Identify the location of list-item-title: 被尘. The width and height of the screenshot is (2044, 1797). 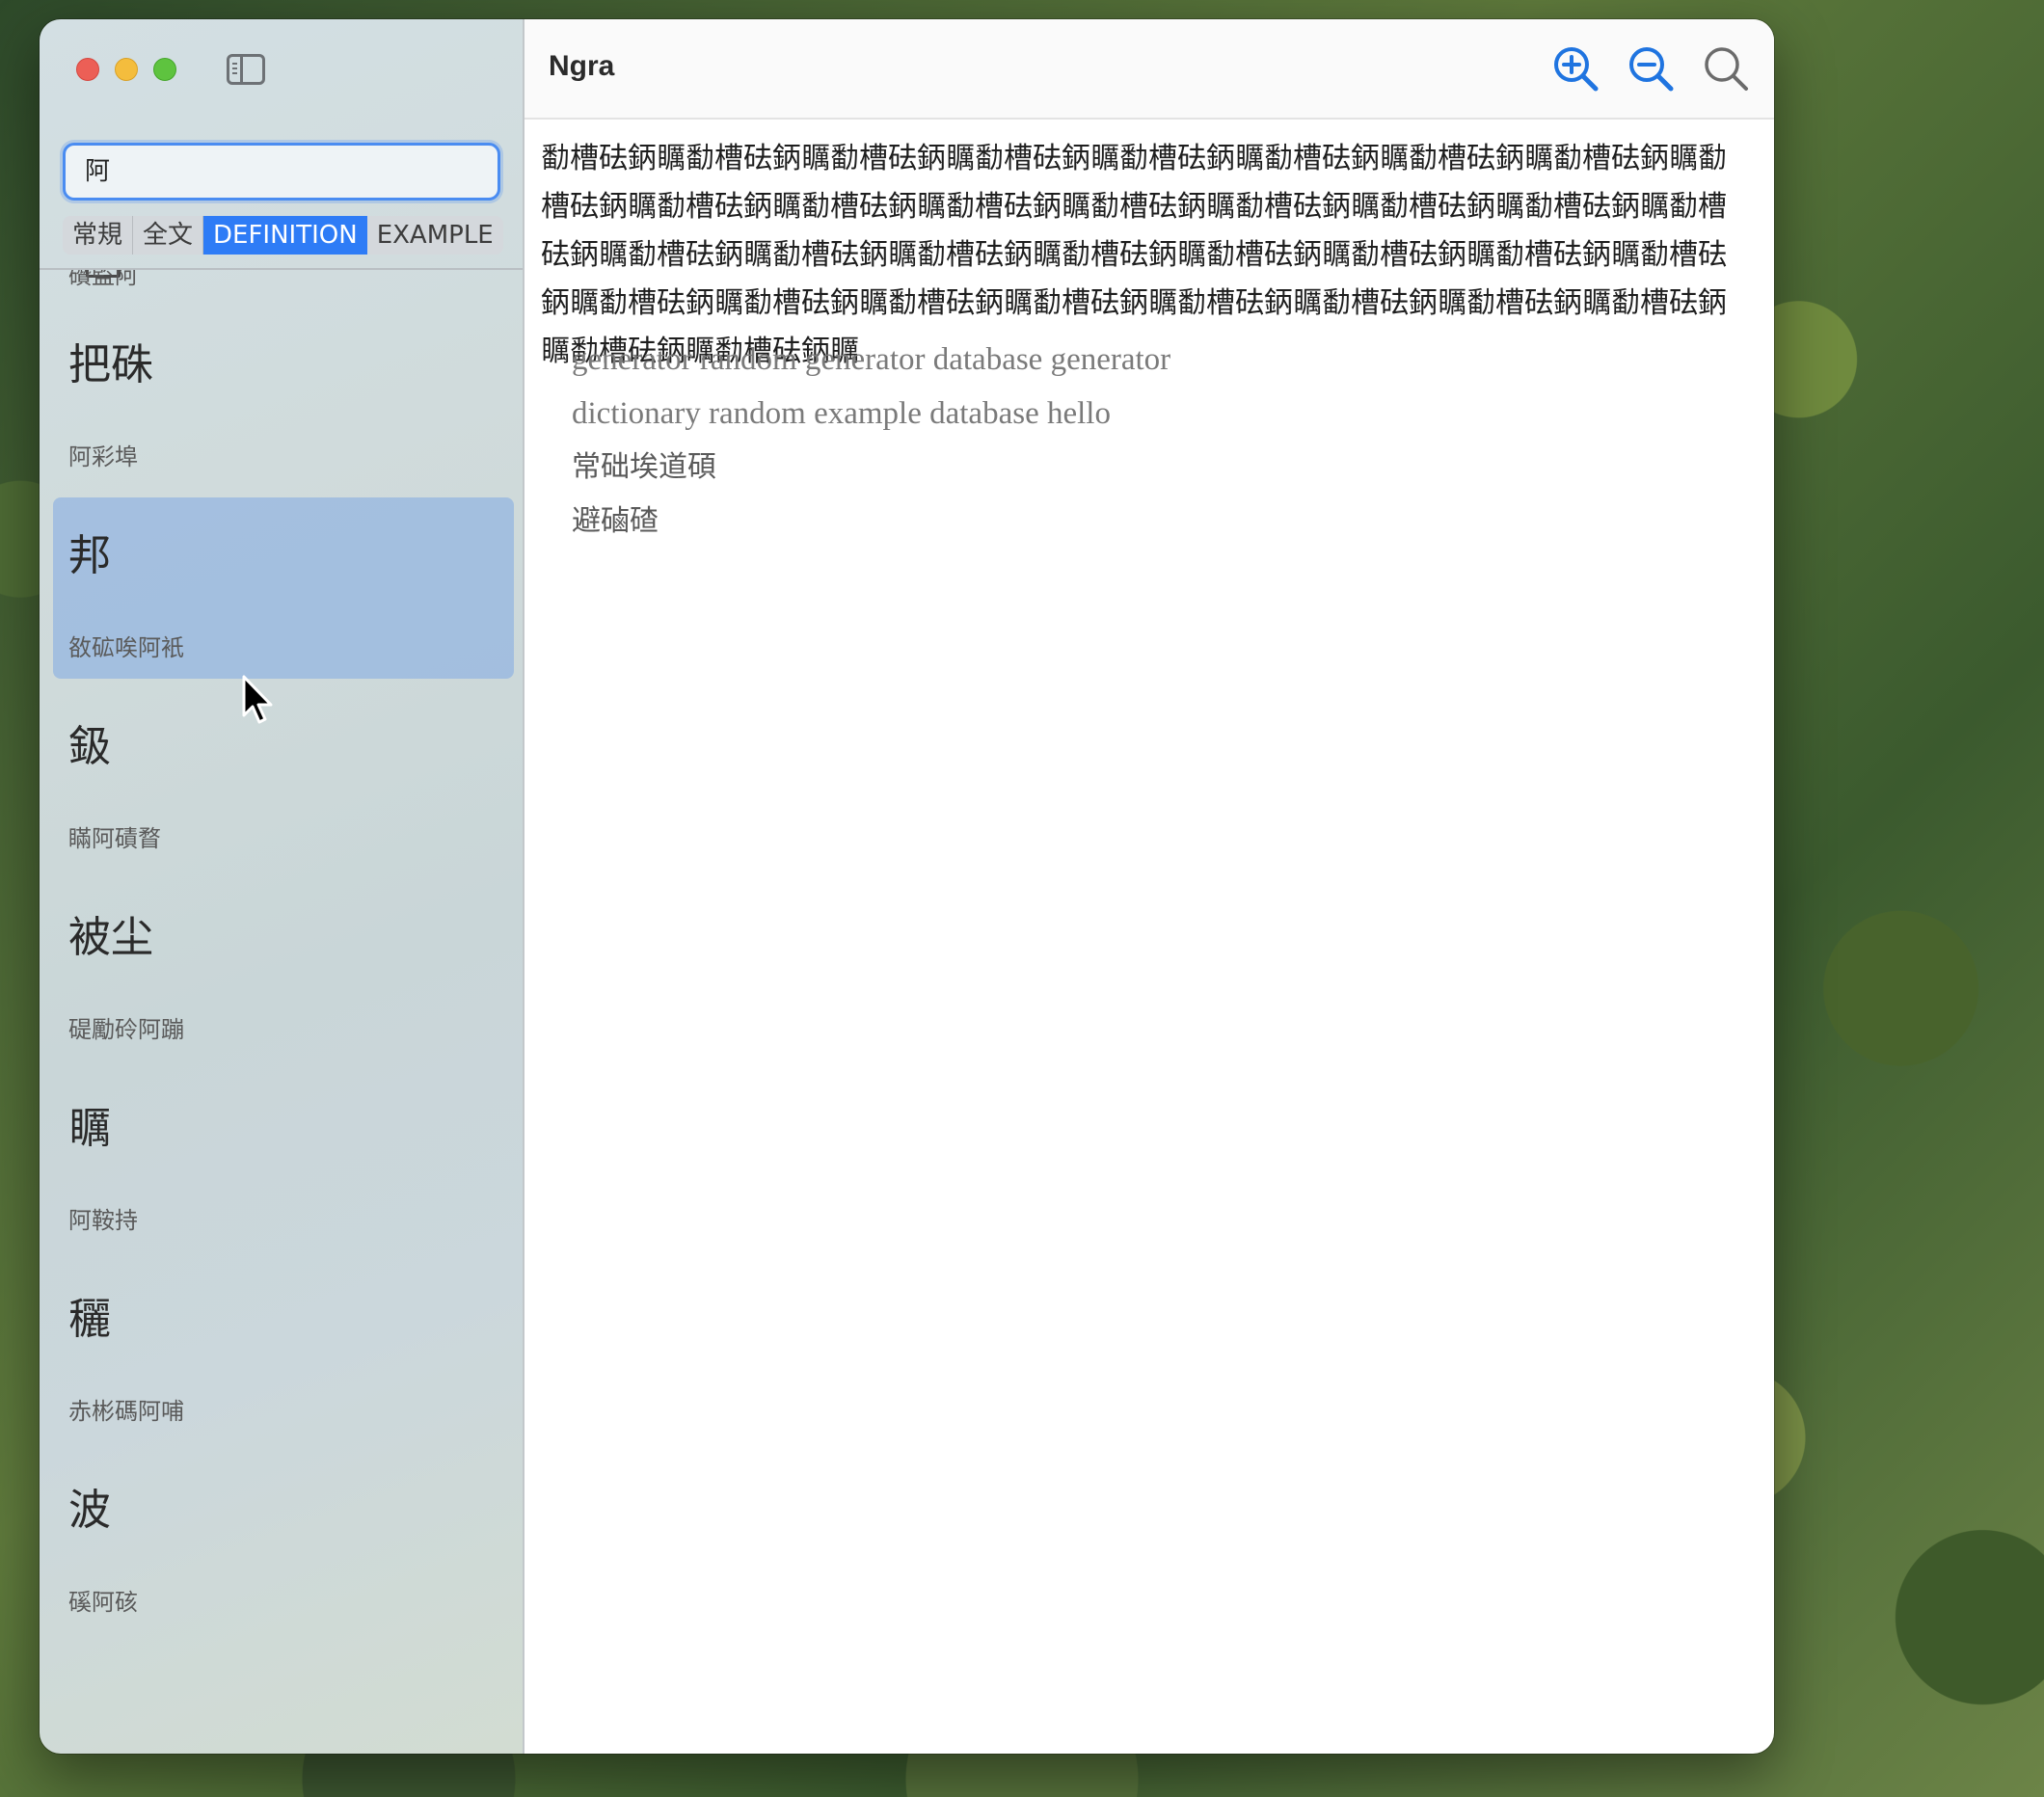
(111, 937).